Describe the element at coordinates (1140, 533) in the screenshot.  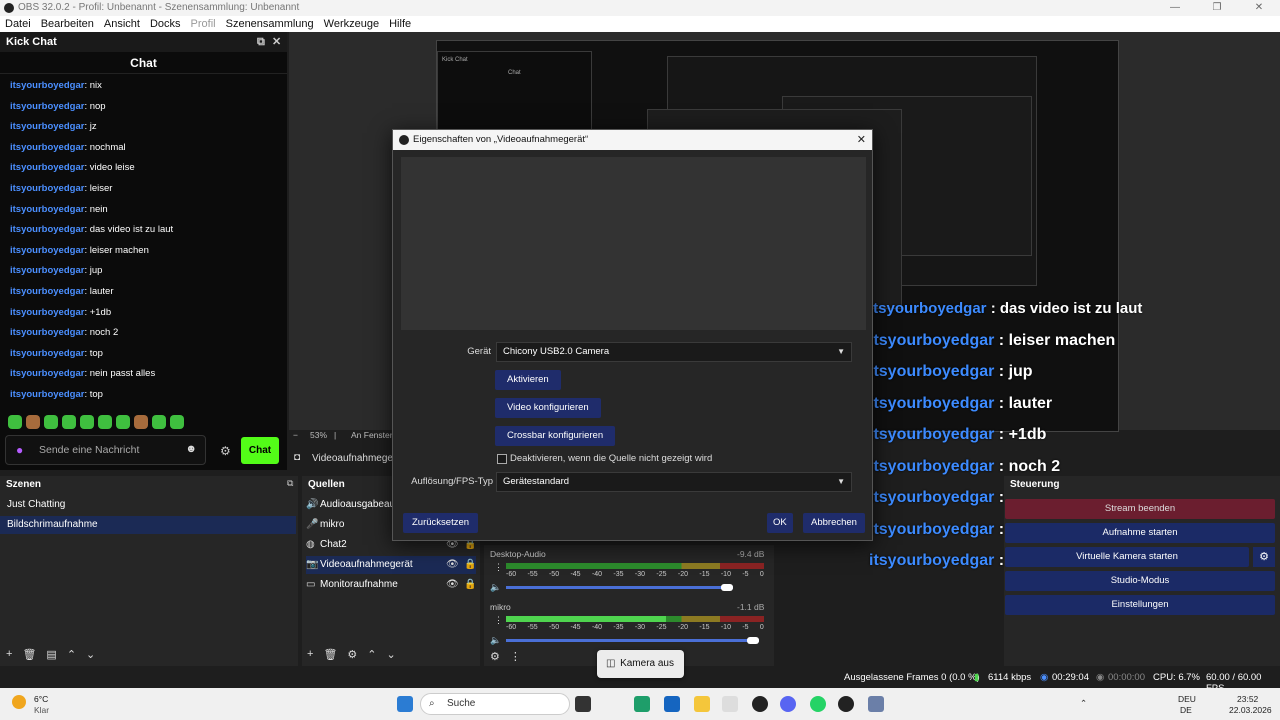
I see `start-recording-button: Aufnahme starten` at that location.